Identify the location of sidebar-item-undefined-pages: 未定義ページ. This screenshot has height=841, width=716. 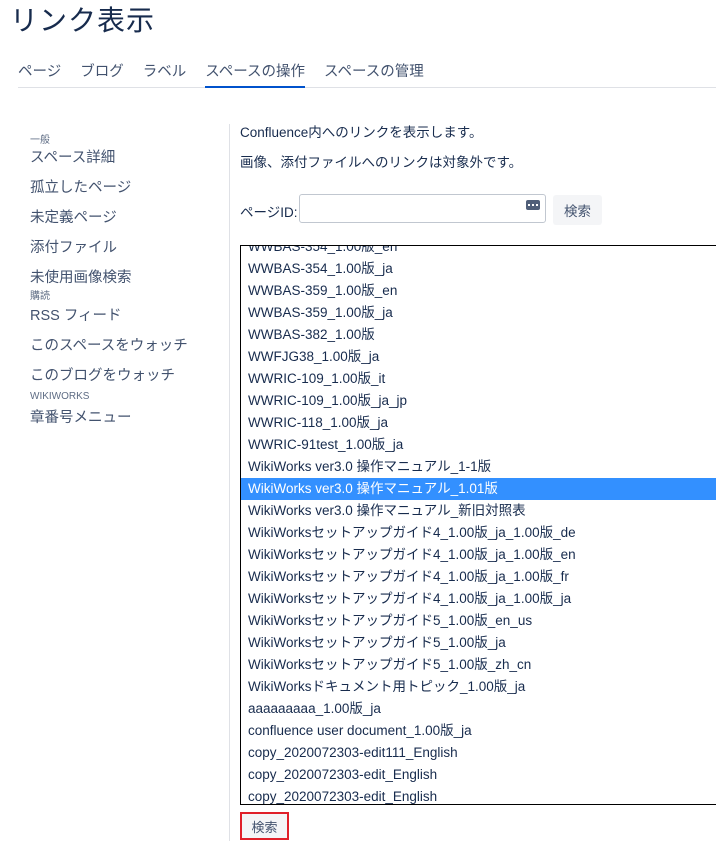
(125, 223).